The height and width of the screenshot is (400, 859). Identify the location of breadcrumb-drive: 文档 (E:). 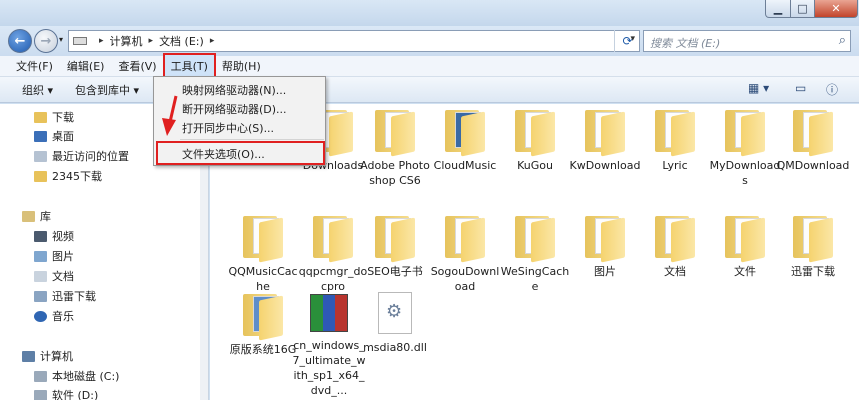
(181, 41).